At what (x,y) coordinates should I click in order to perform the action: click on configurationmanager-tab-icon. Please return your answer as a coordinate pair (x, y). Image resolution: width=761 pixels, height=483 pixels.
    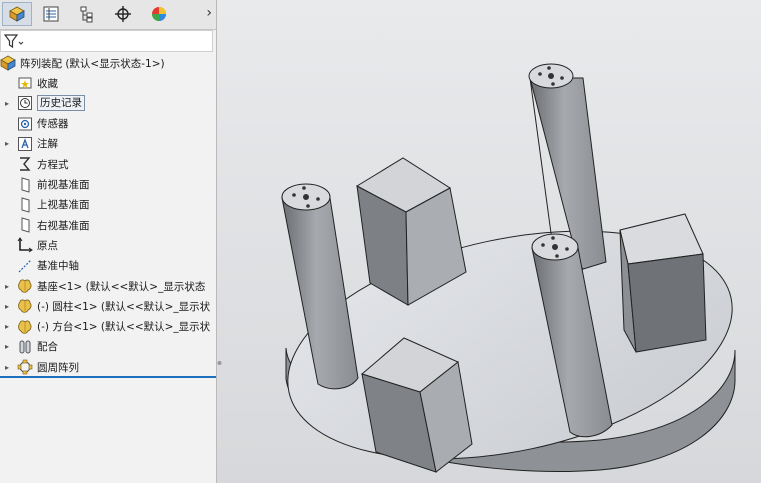
    Looking at the image, I should click on (86, 14).